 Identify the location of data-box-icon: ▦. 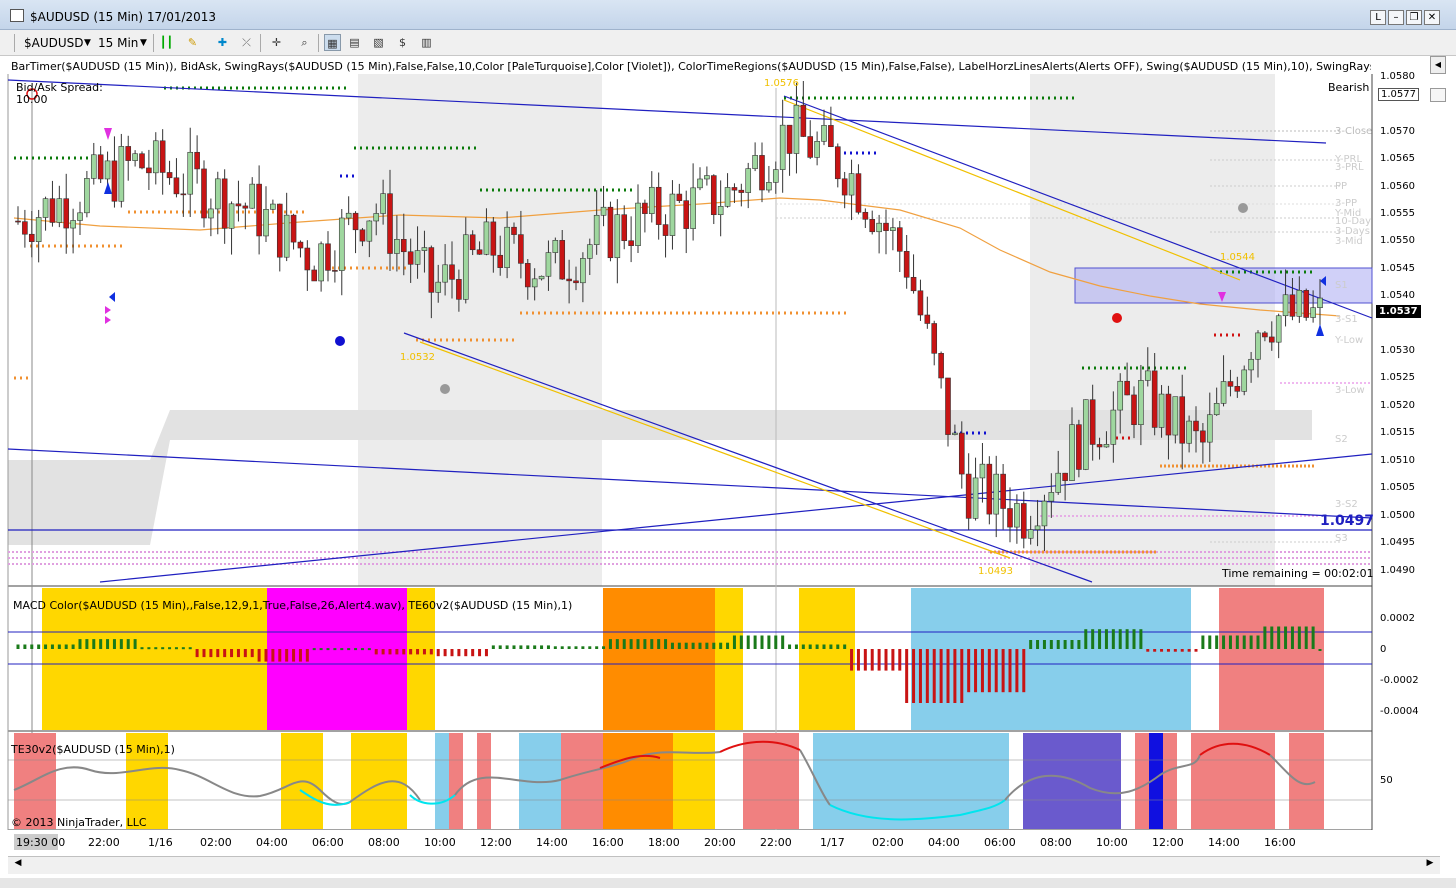
(332, 42).